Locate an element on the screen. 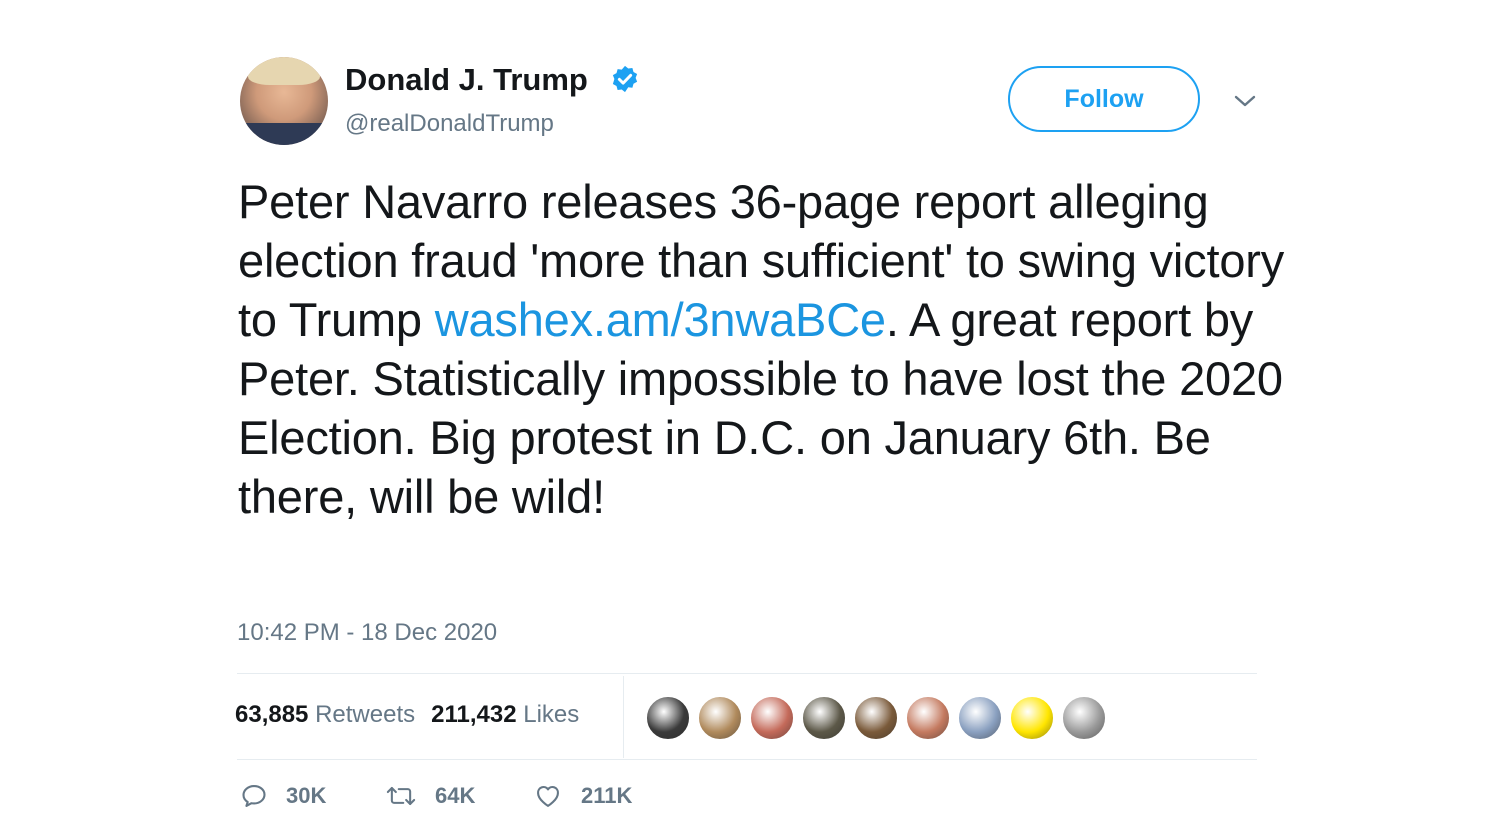  retweet-button: 64K is located at coordinates (430, 796).